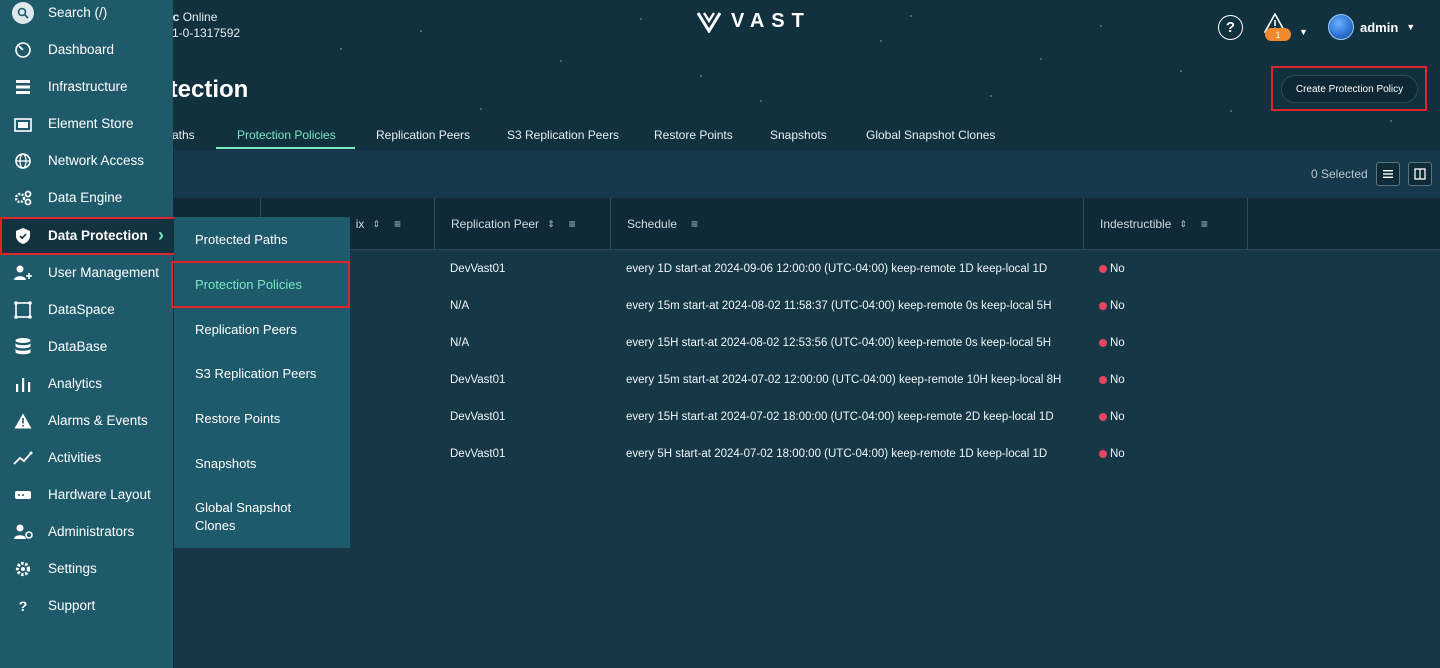 Image resolution: width=1440 pixels, height=668 pixels. I want to click on tab-protection-policies: Protection Policies, so click(286, 135).